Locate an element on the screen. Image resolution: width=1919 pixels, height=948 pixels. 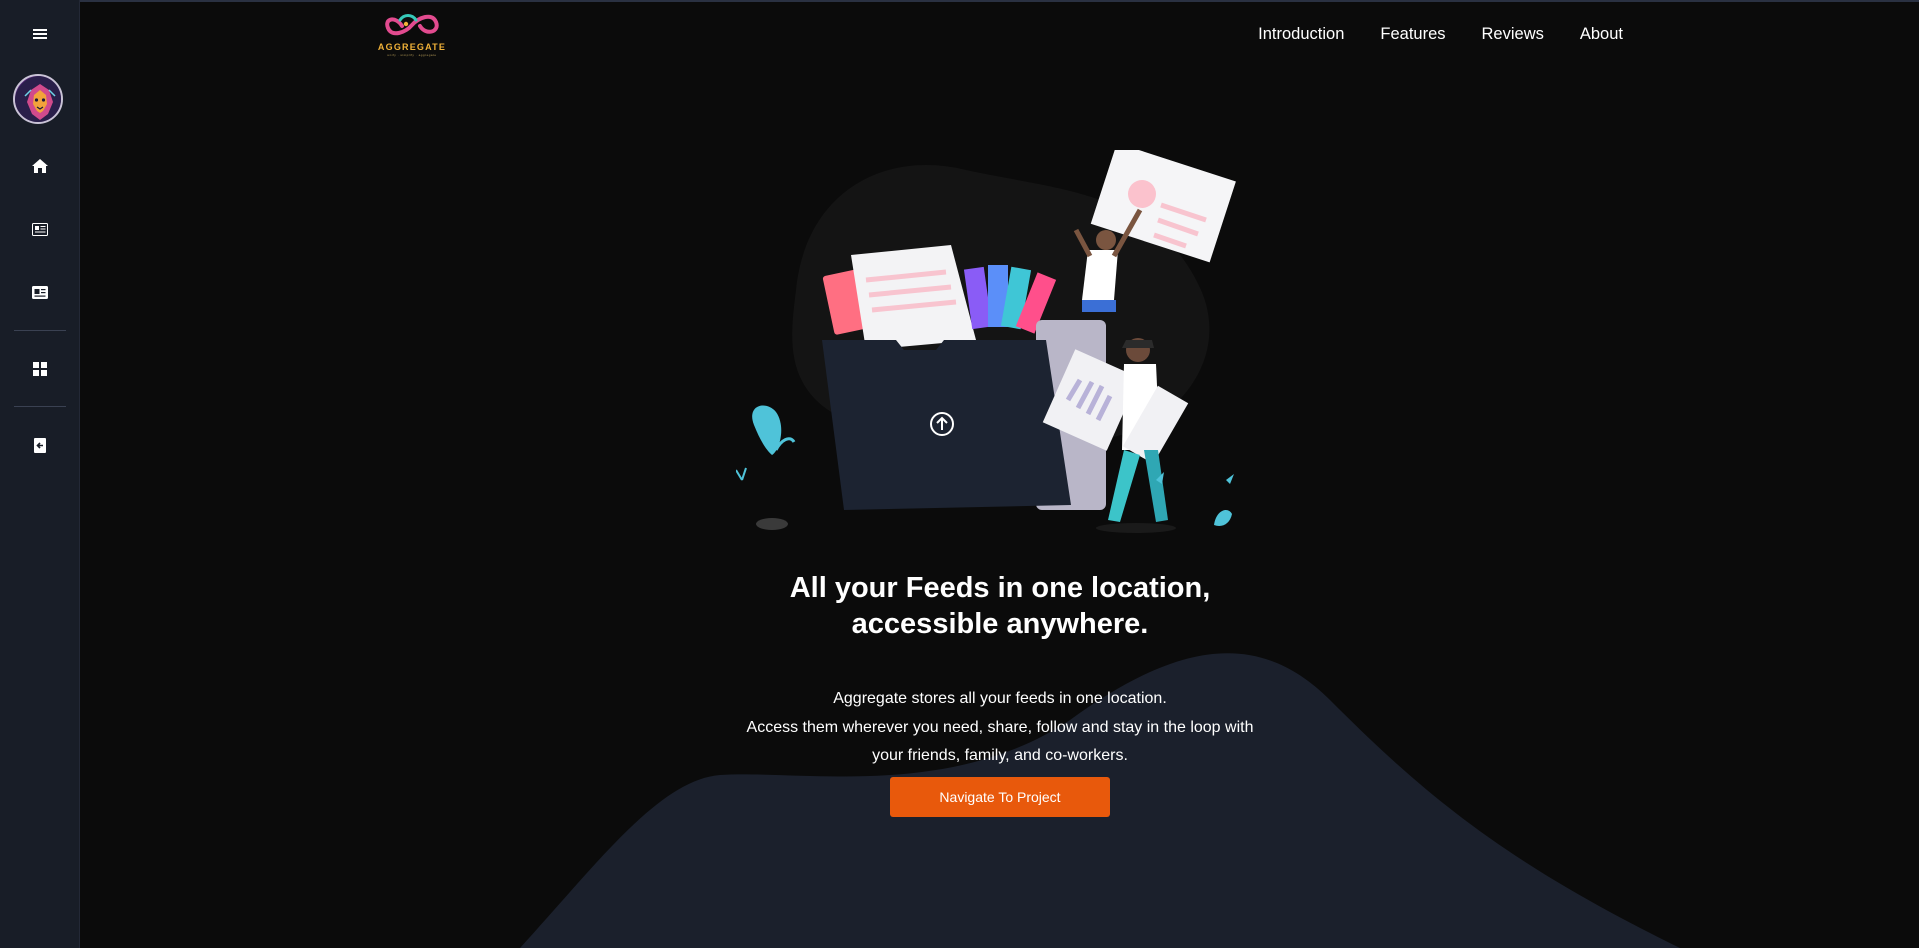
hero-illustration is located at coordinates (986, 341).